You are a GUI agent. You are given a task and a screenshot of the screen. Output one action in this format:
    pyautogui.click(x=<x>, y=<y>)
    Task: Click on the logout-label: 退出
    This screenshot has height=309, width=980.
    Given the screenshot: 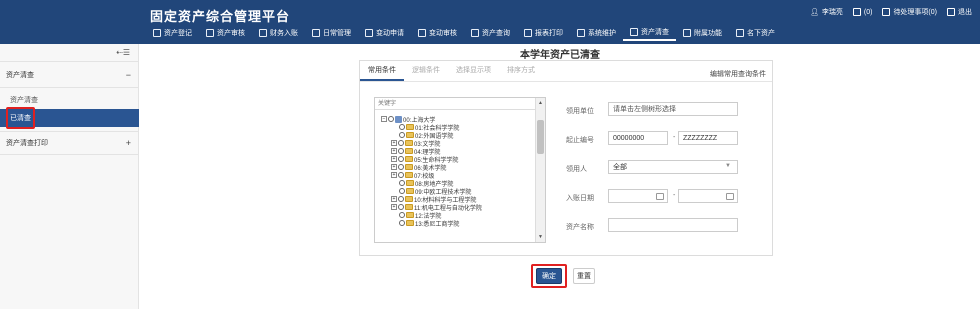 What is the action you would take?
    pyautogui.click(x=965, y=12)
    